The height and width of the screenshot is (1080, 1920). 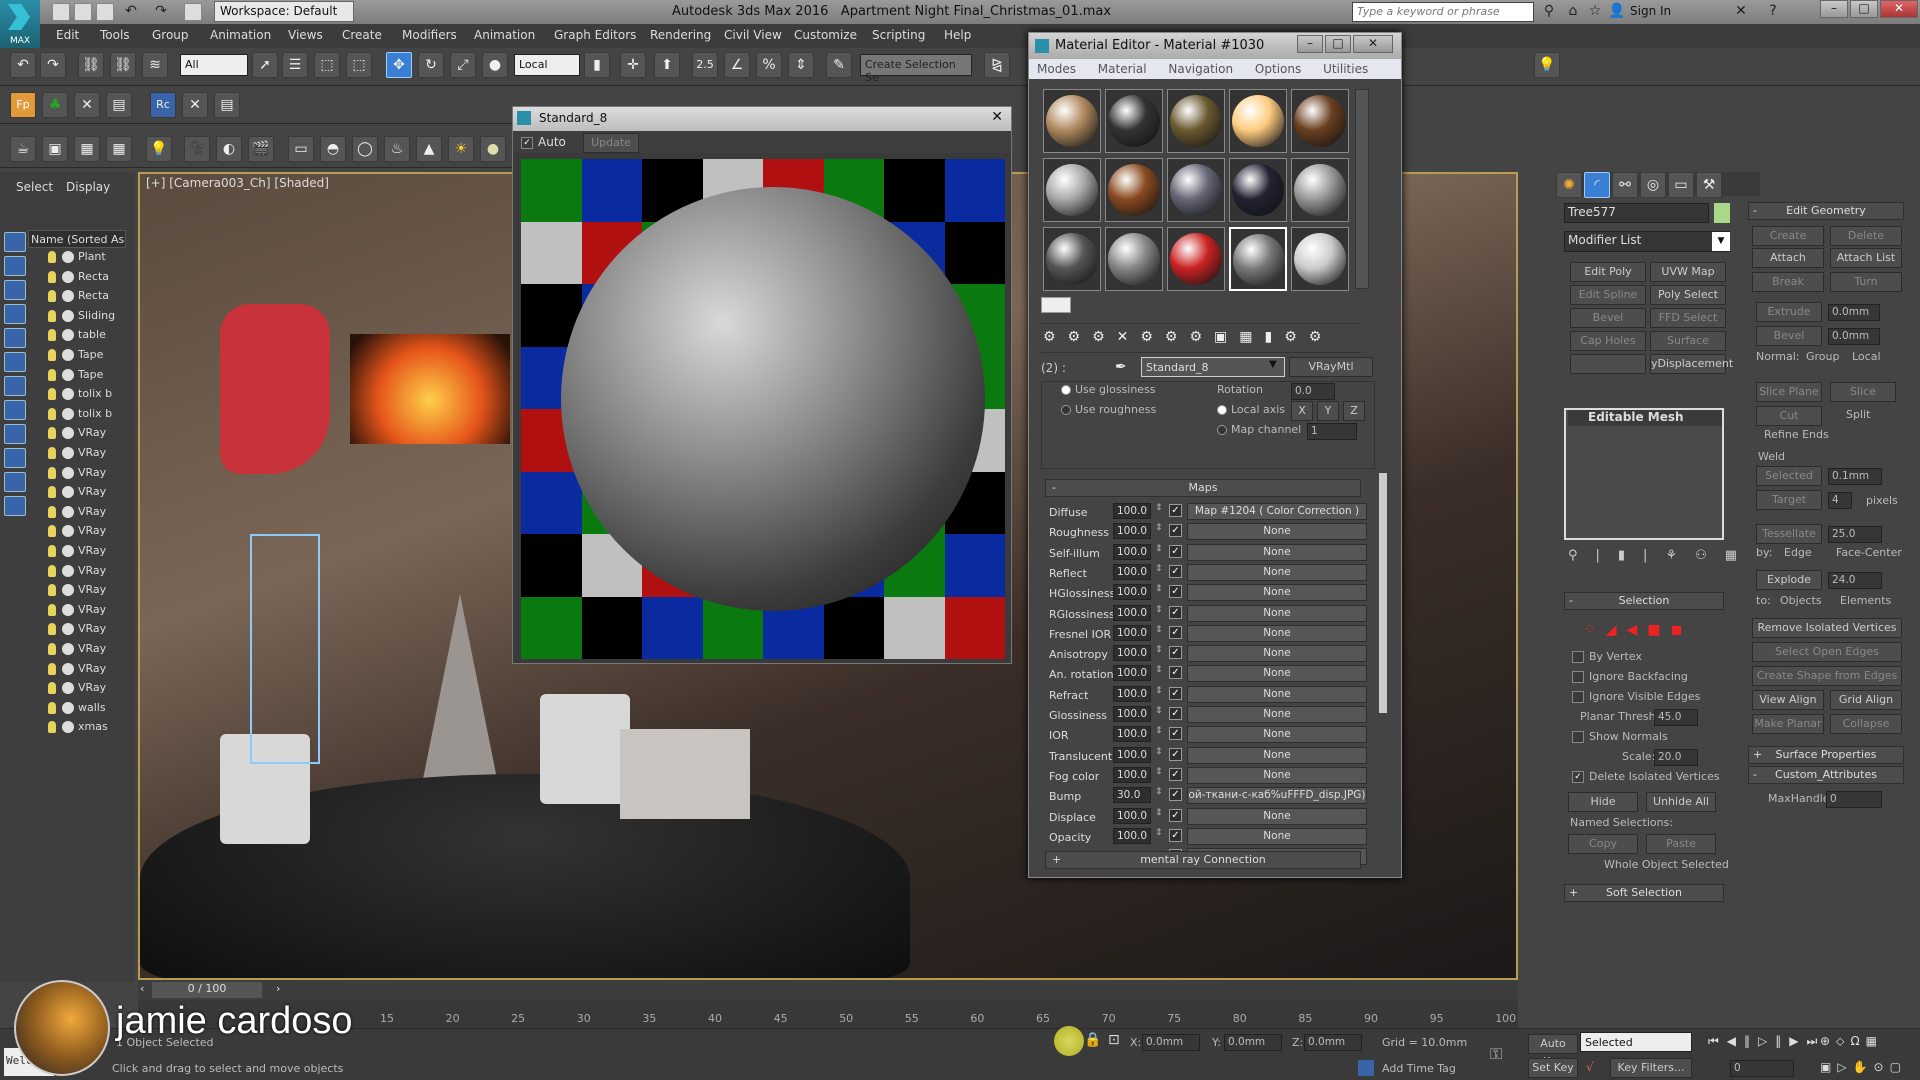 I want to click on slice-plane-button: Slice Plane, so click(x=1789, y=392).